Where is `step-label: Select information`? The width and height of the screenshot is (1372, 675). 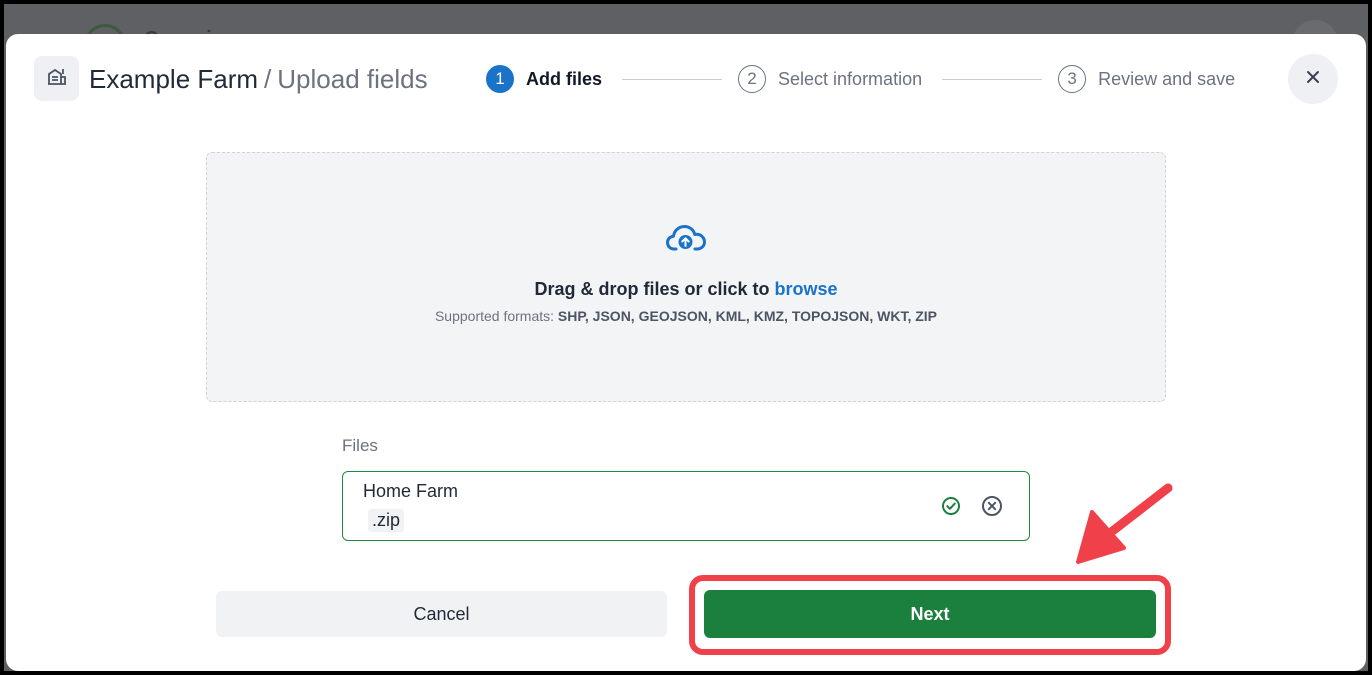
step-label: Select information is located at coordinates (850, 78).